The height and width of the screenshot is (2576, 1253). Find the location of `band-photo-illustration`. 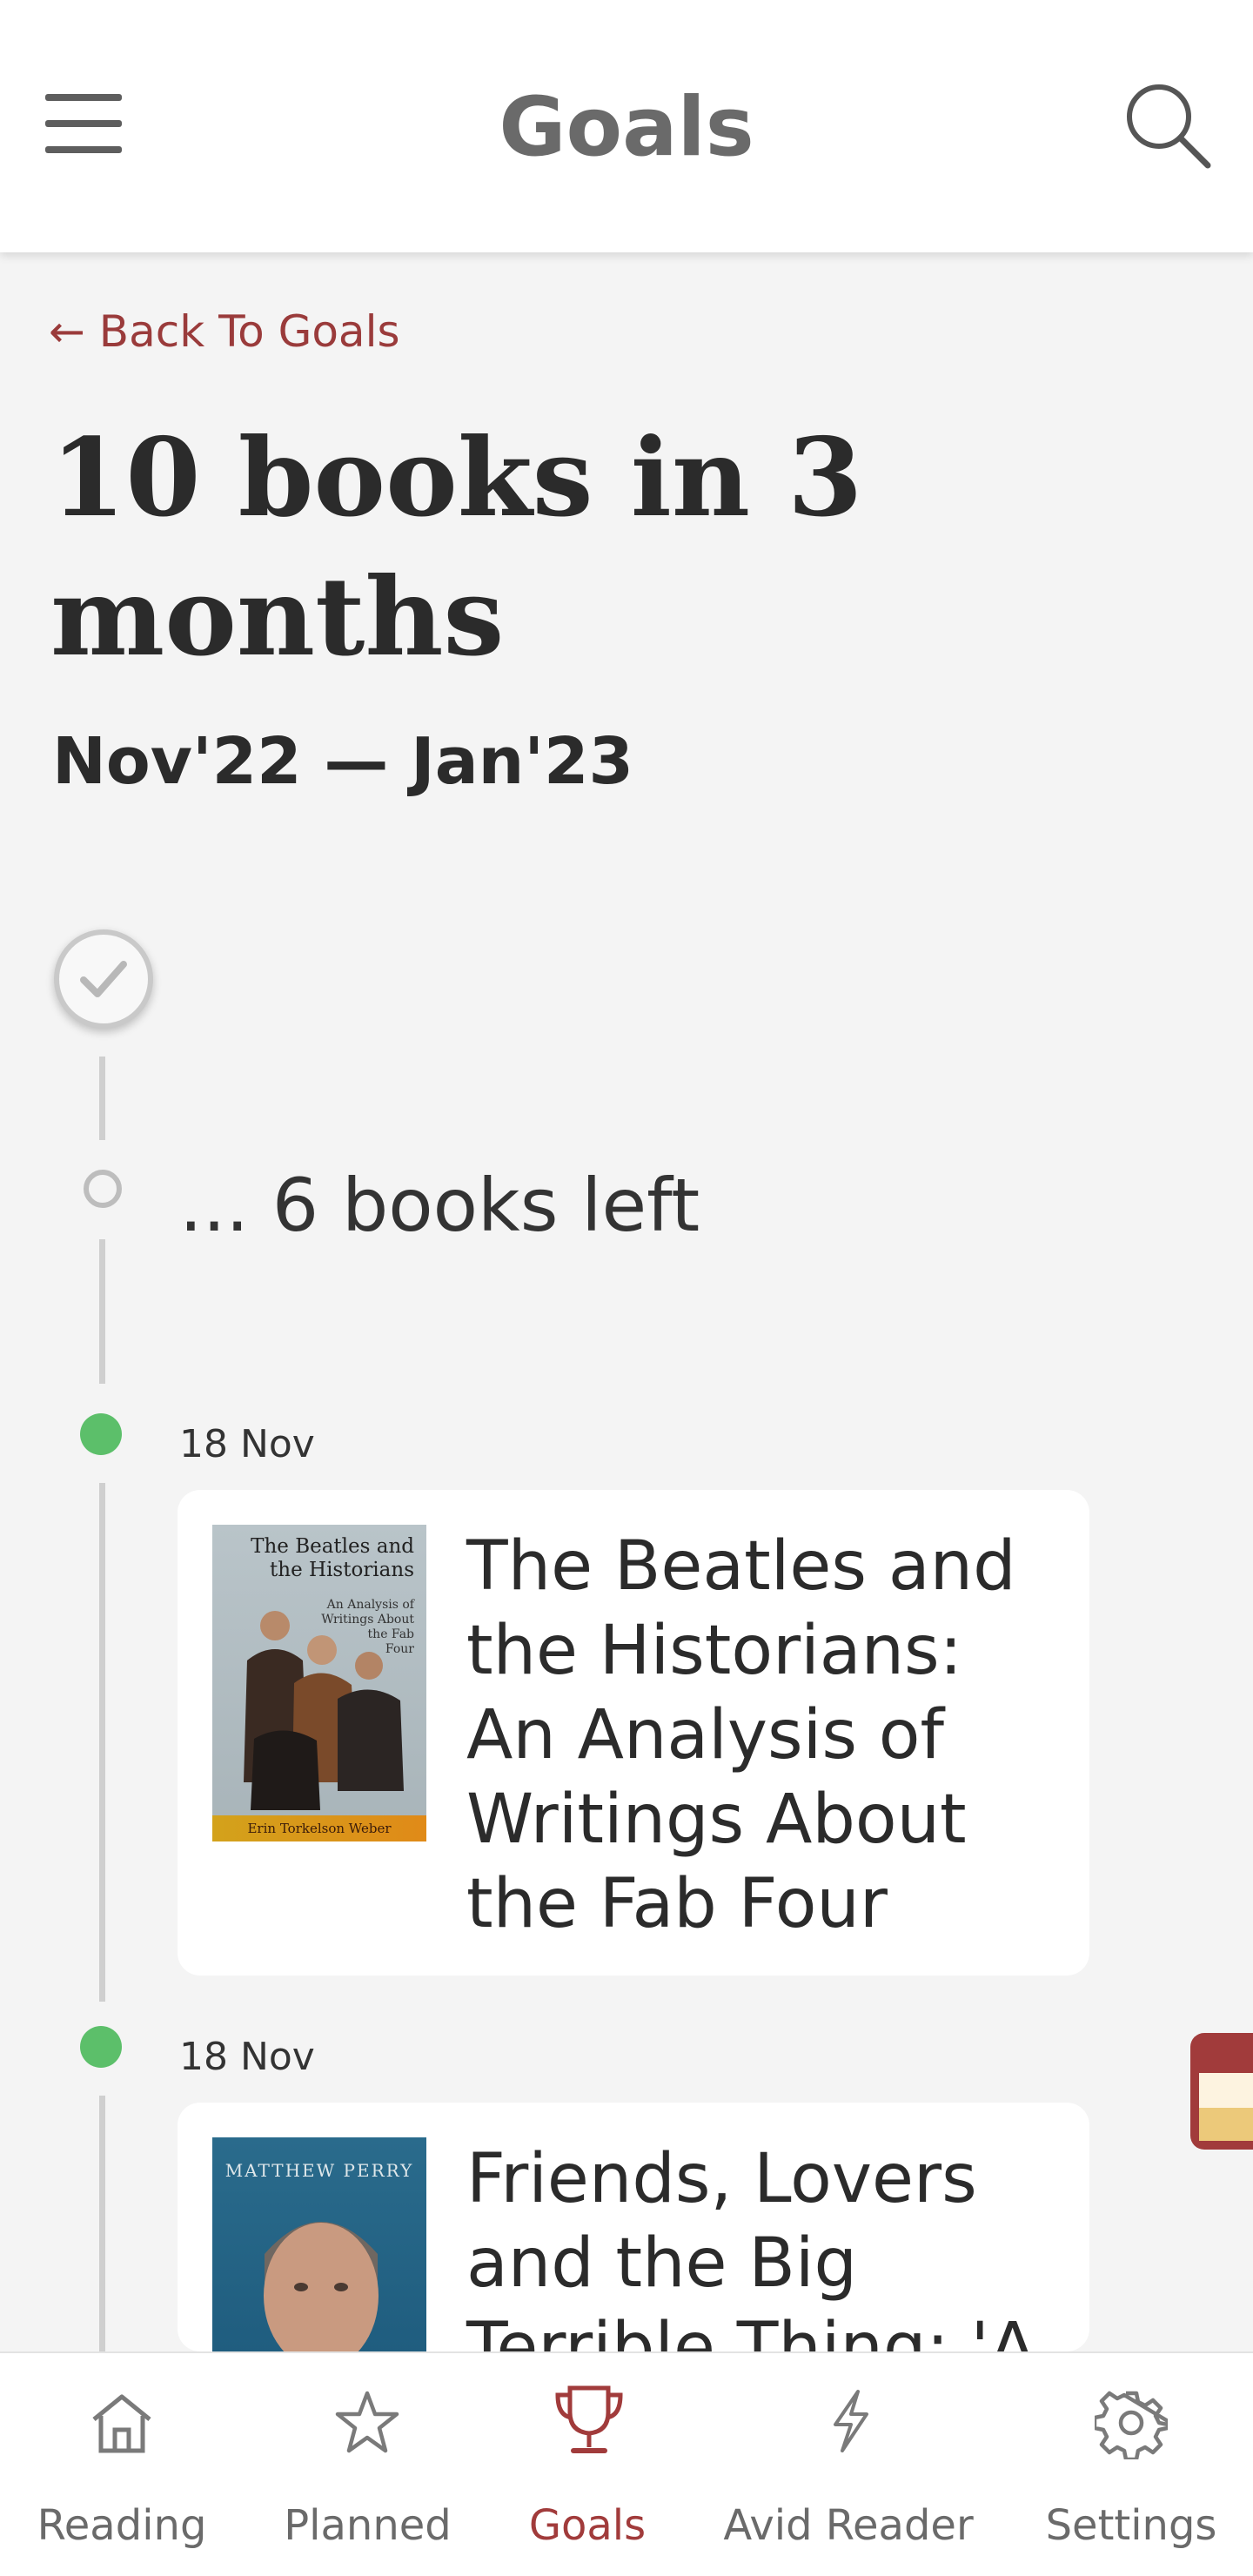

band-photo-illustration is located at coordinates (324, 1710).